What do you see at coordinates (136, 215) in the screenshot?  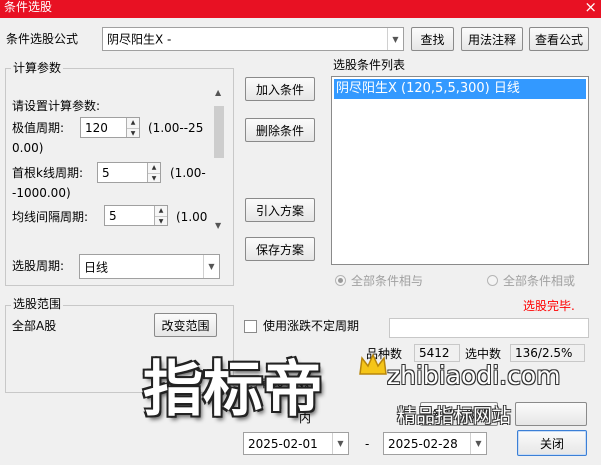 I see `param-input-ma-interval: 5 ▲ ▼` at bounding box center [136, 215].